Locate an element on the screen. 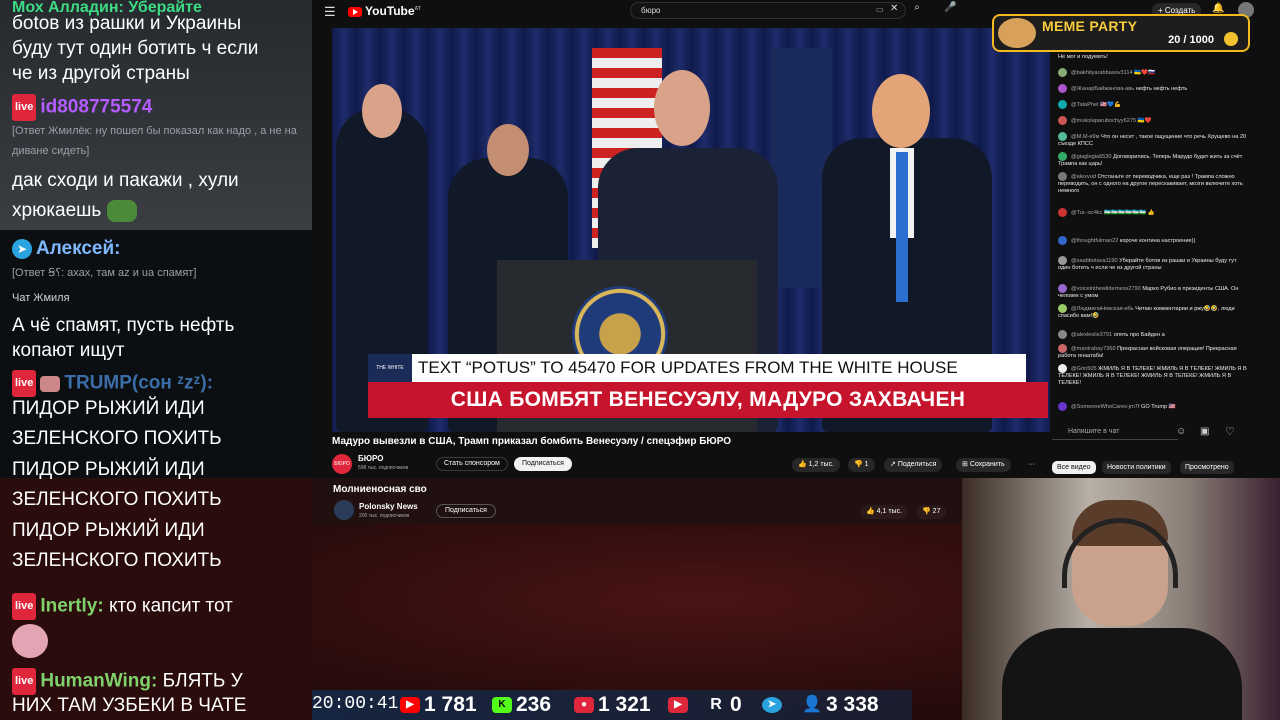  channel-avatar is located at coordinates (344, 510).